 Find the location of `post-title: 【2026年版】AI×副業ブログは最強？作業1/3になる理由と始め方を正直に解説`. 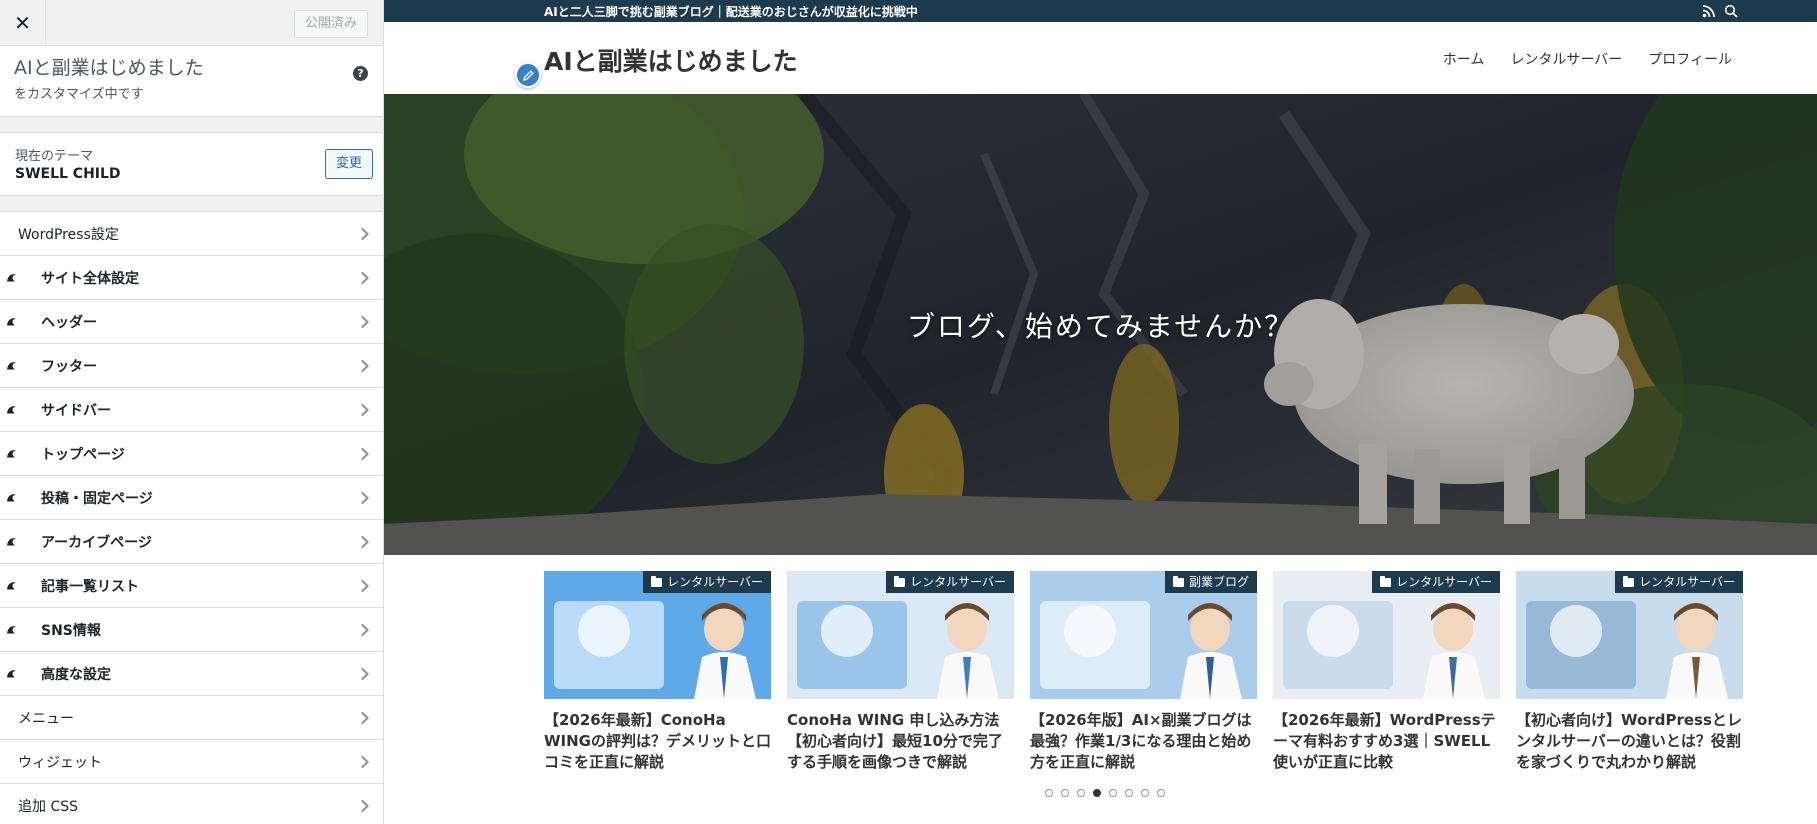

post-title: 【2026年版】AI×副業ブログは最強？作業1/3になる理由と始め方を正直に解説 is located at coordinates (1143, 741).